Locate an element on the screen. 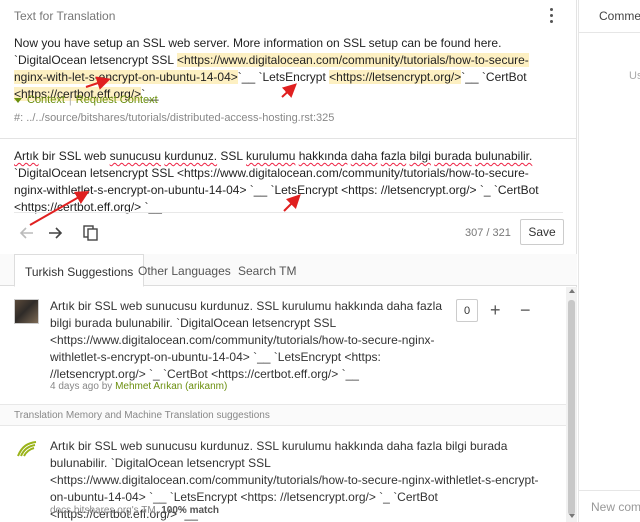 This screenshot has height=522, width=640. translation-word: bir is located at coordinates (49, 156).